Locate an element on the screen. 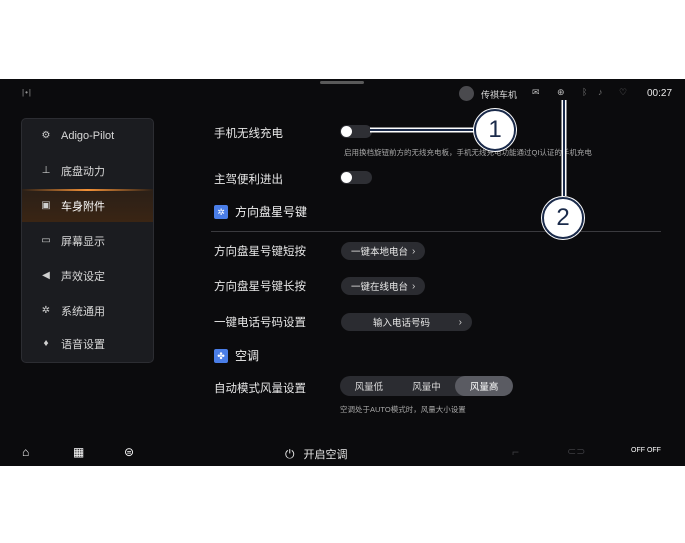 This screenshot has height=543, width=685. callout-1: 1 is located at coordinates (495, 130).